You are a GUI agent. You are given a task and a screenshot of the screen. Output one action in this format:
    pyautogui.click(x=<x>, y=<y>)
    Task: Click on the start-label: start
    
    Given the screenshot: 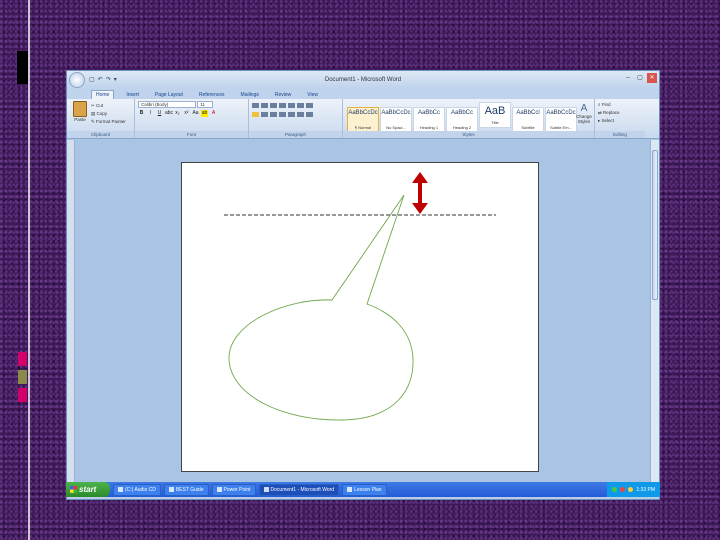 What is the action you would take?
    pyautogui.click(x=88, y=489)
    